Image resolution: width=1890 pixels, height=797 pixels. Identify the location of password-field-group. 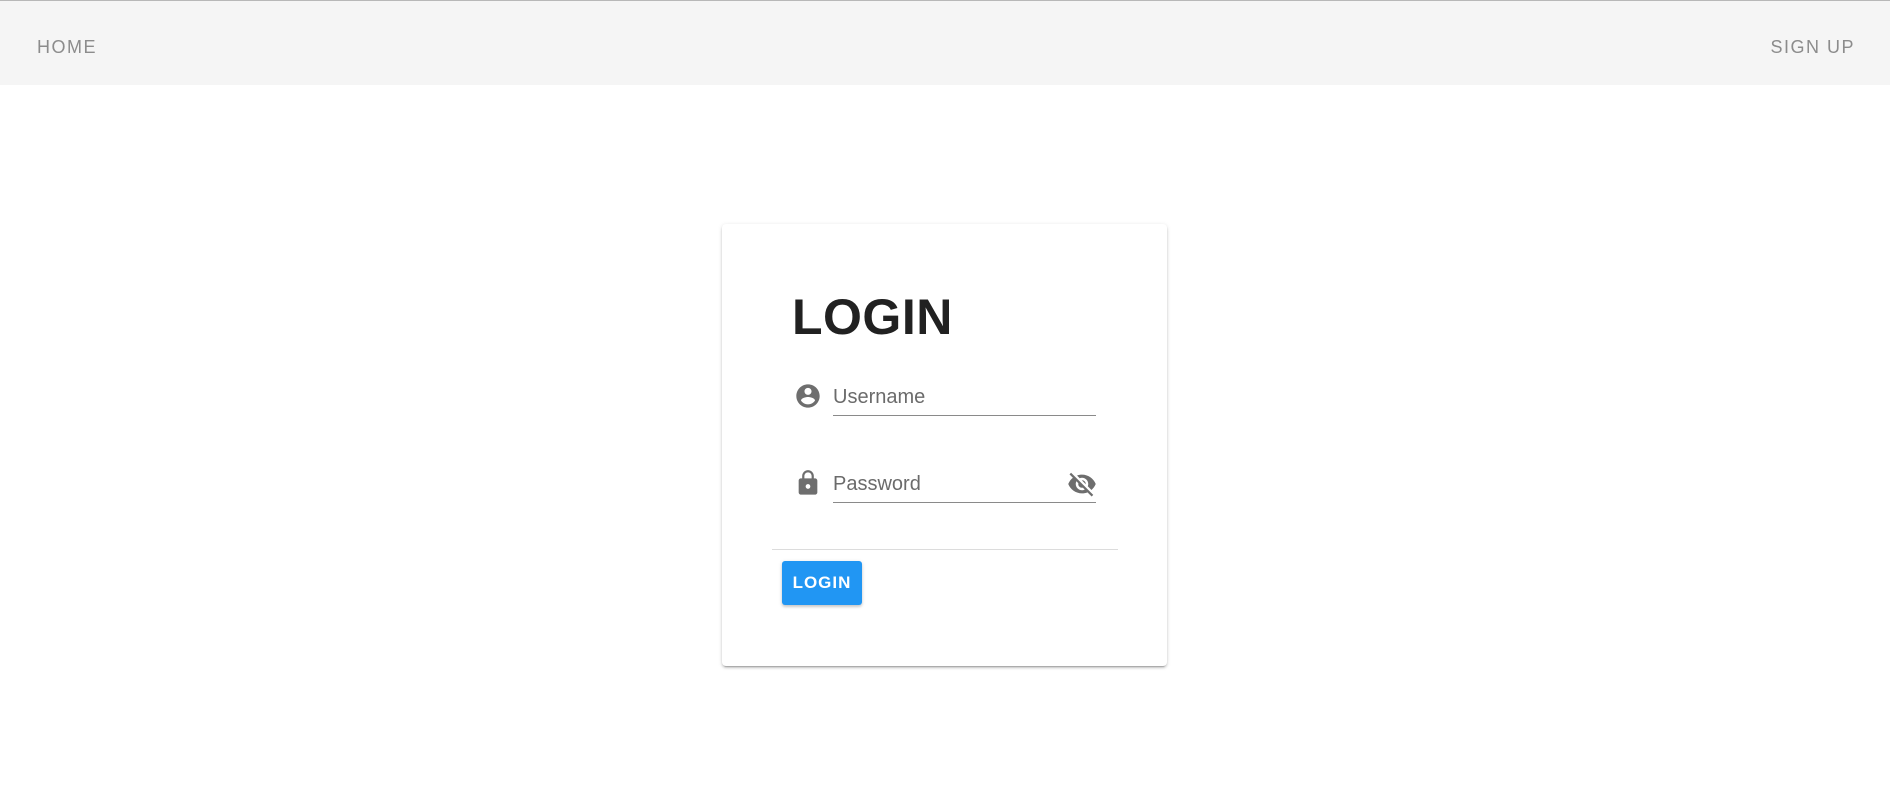
(945, 488).